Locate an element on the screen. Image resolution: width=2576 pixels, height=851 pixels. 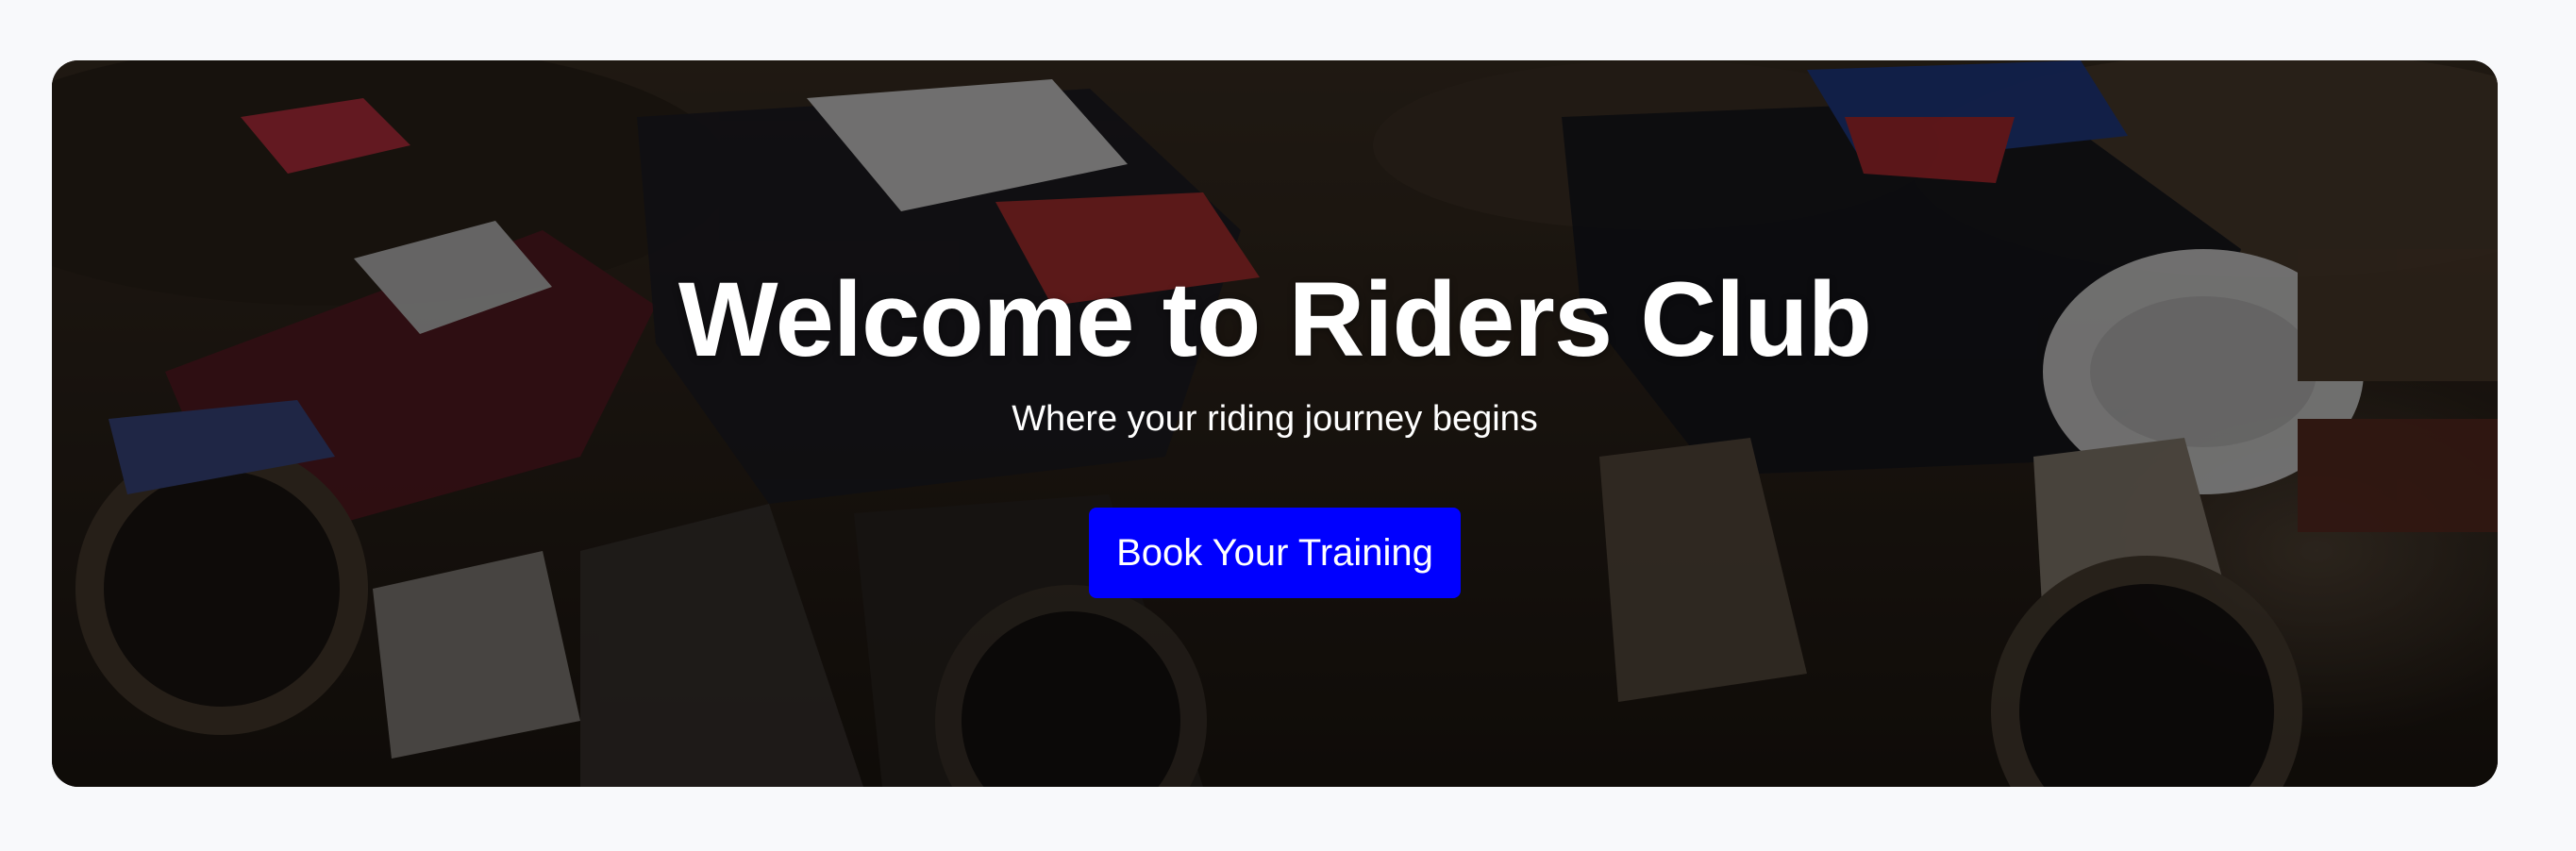
hero-title: Welcome to Riders Club is located at coordinates (1274, 319).